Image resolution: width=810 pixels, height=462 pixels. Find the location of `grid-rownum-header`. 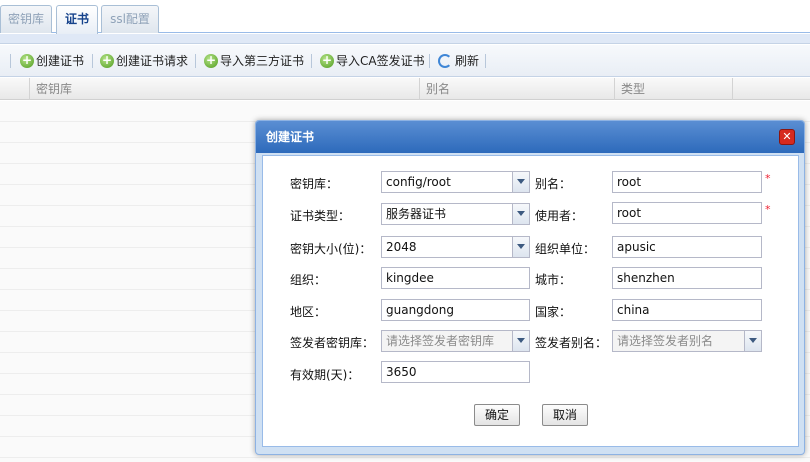

grid-rownum-header is located at coordinates (15, 89).